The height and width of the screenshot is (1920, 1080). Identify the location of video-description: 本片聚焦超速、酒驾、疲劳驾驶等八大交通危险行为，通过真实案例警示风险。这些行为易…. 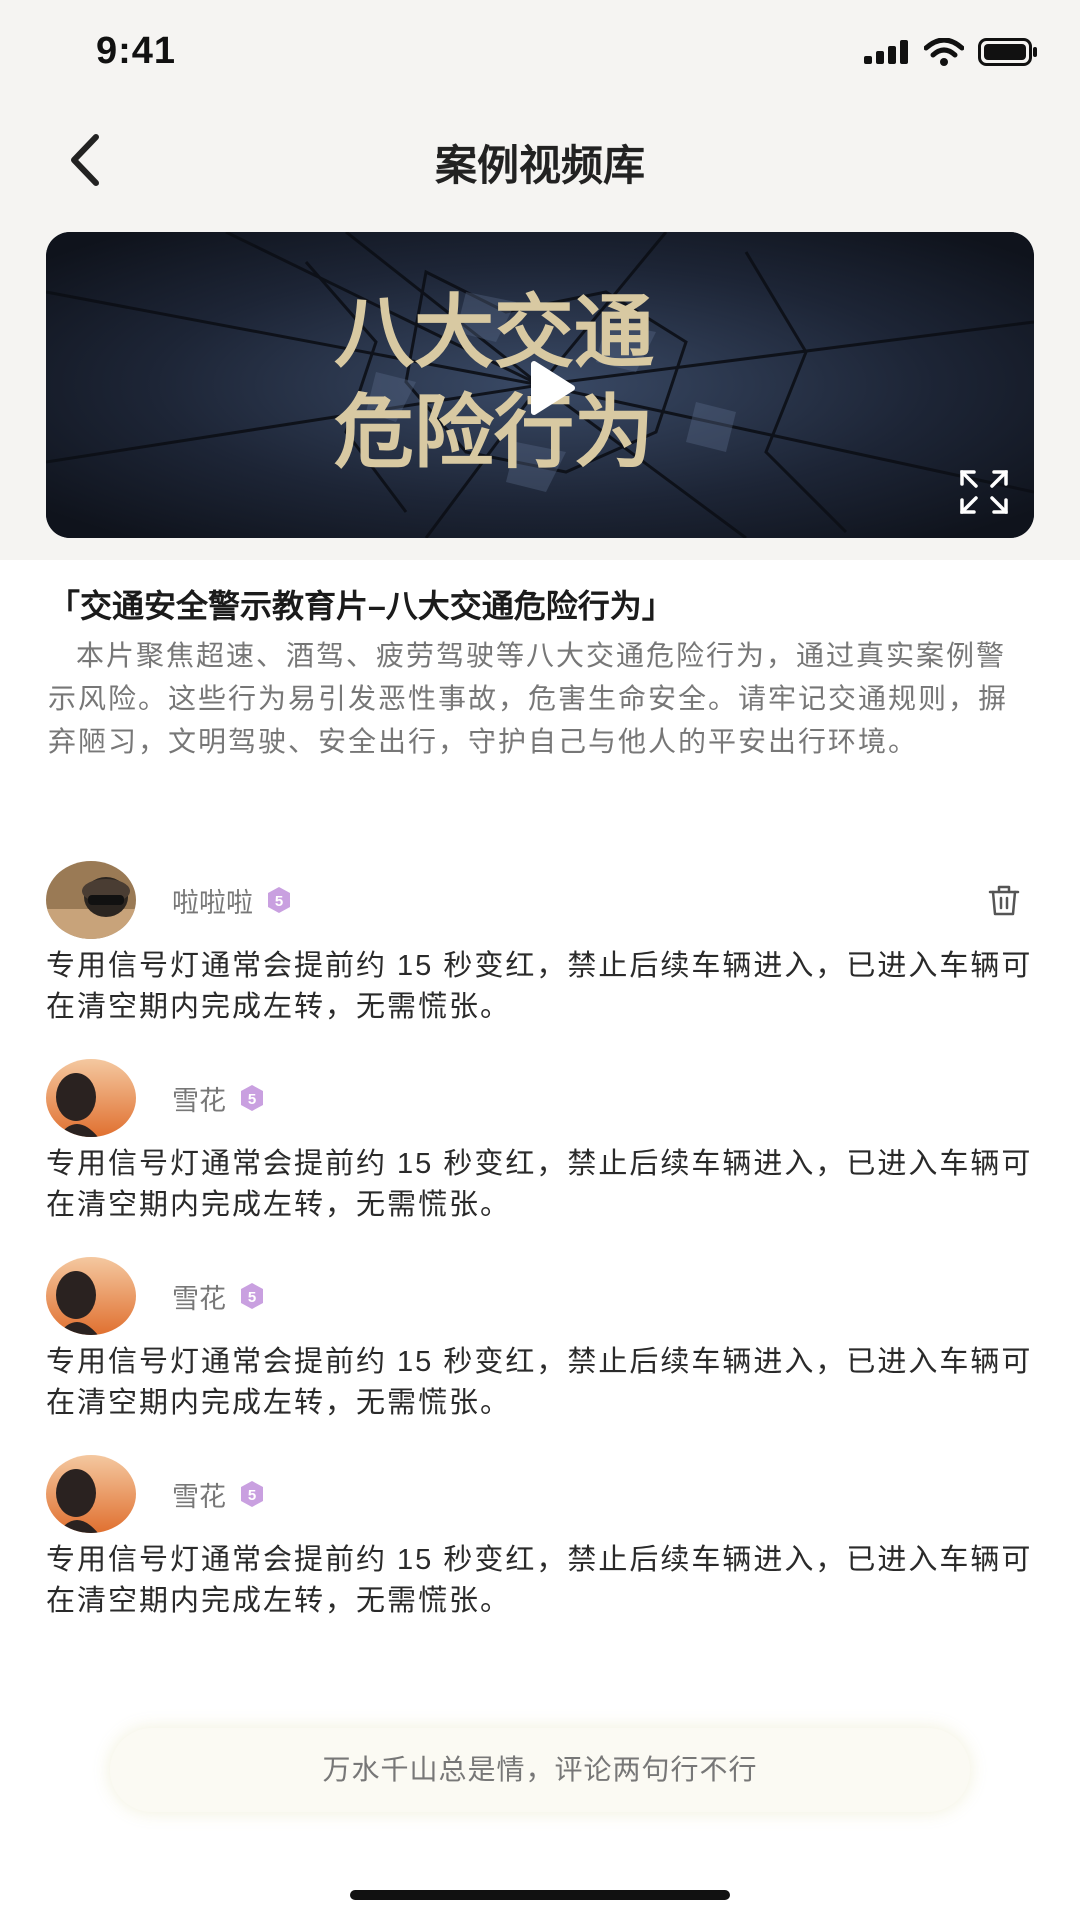
(528, 698).